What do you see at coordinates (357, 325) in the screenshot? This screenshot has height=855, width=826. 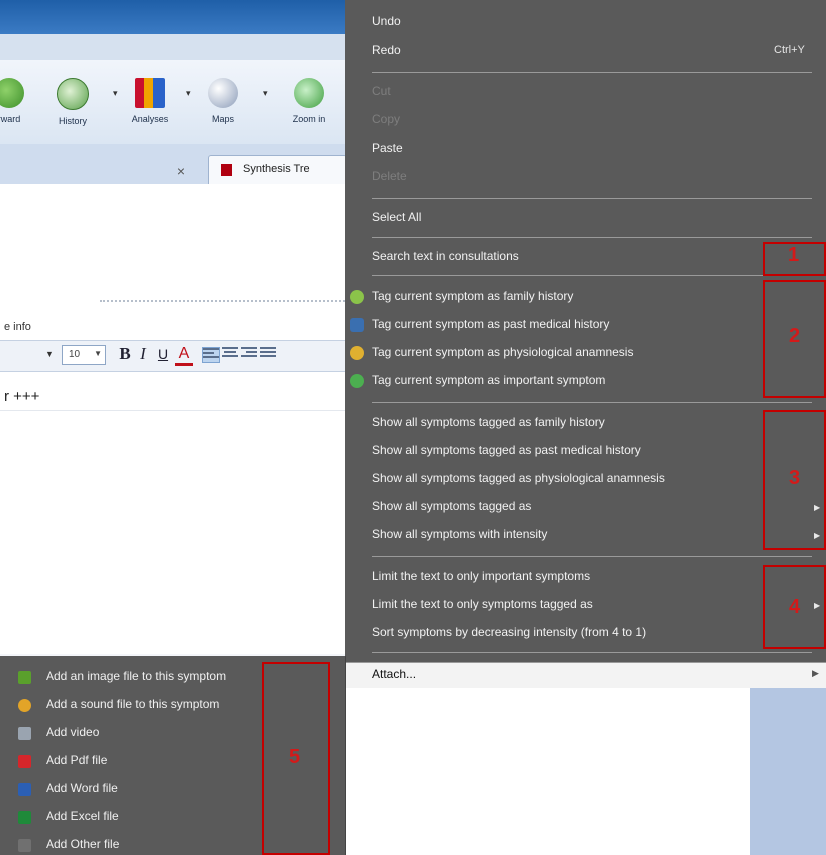 I see `person-icon` at bounding box center [357, 325].